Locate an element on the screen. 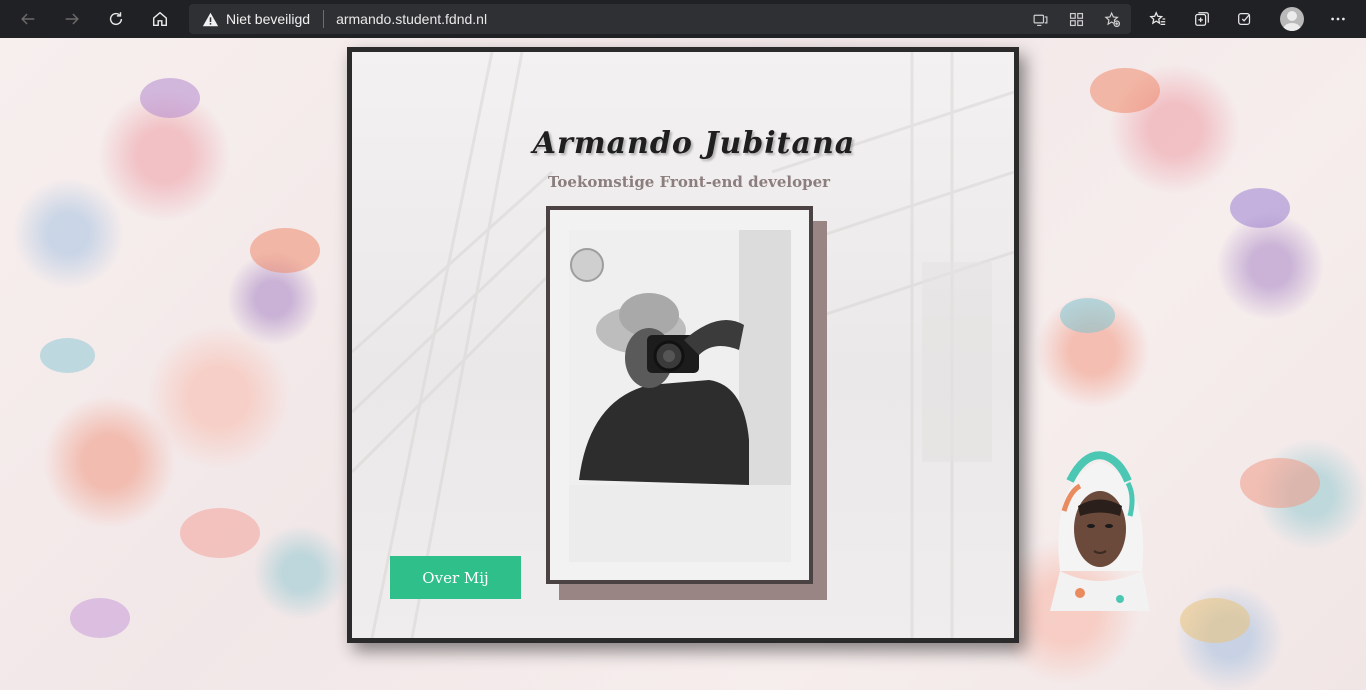 This screenshot has width=1366, height=690. address-separator is located at coordinates (324, 19).